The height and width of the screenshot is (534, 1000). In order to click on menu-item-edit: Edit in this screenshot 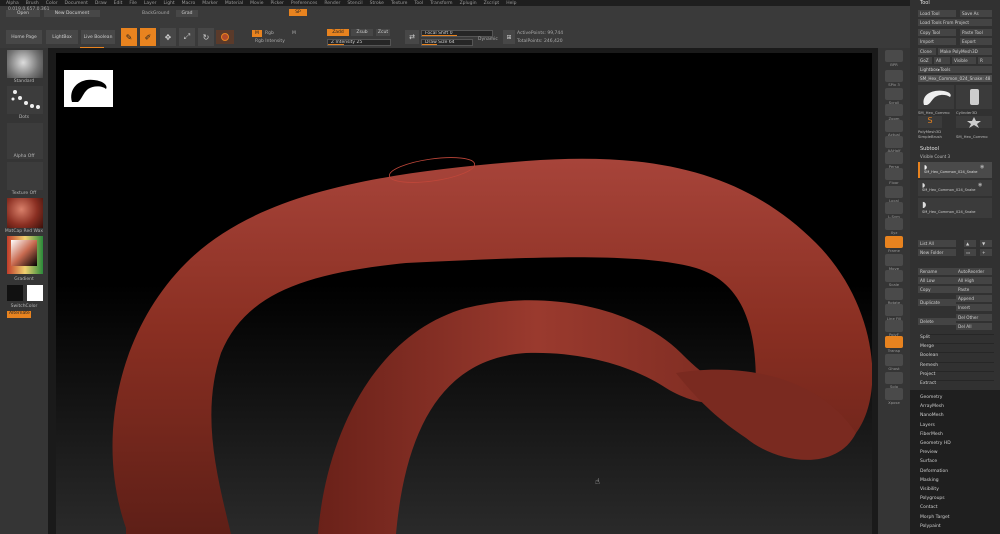, I will do `click(118, 3)`.